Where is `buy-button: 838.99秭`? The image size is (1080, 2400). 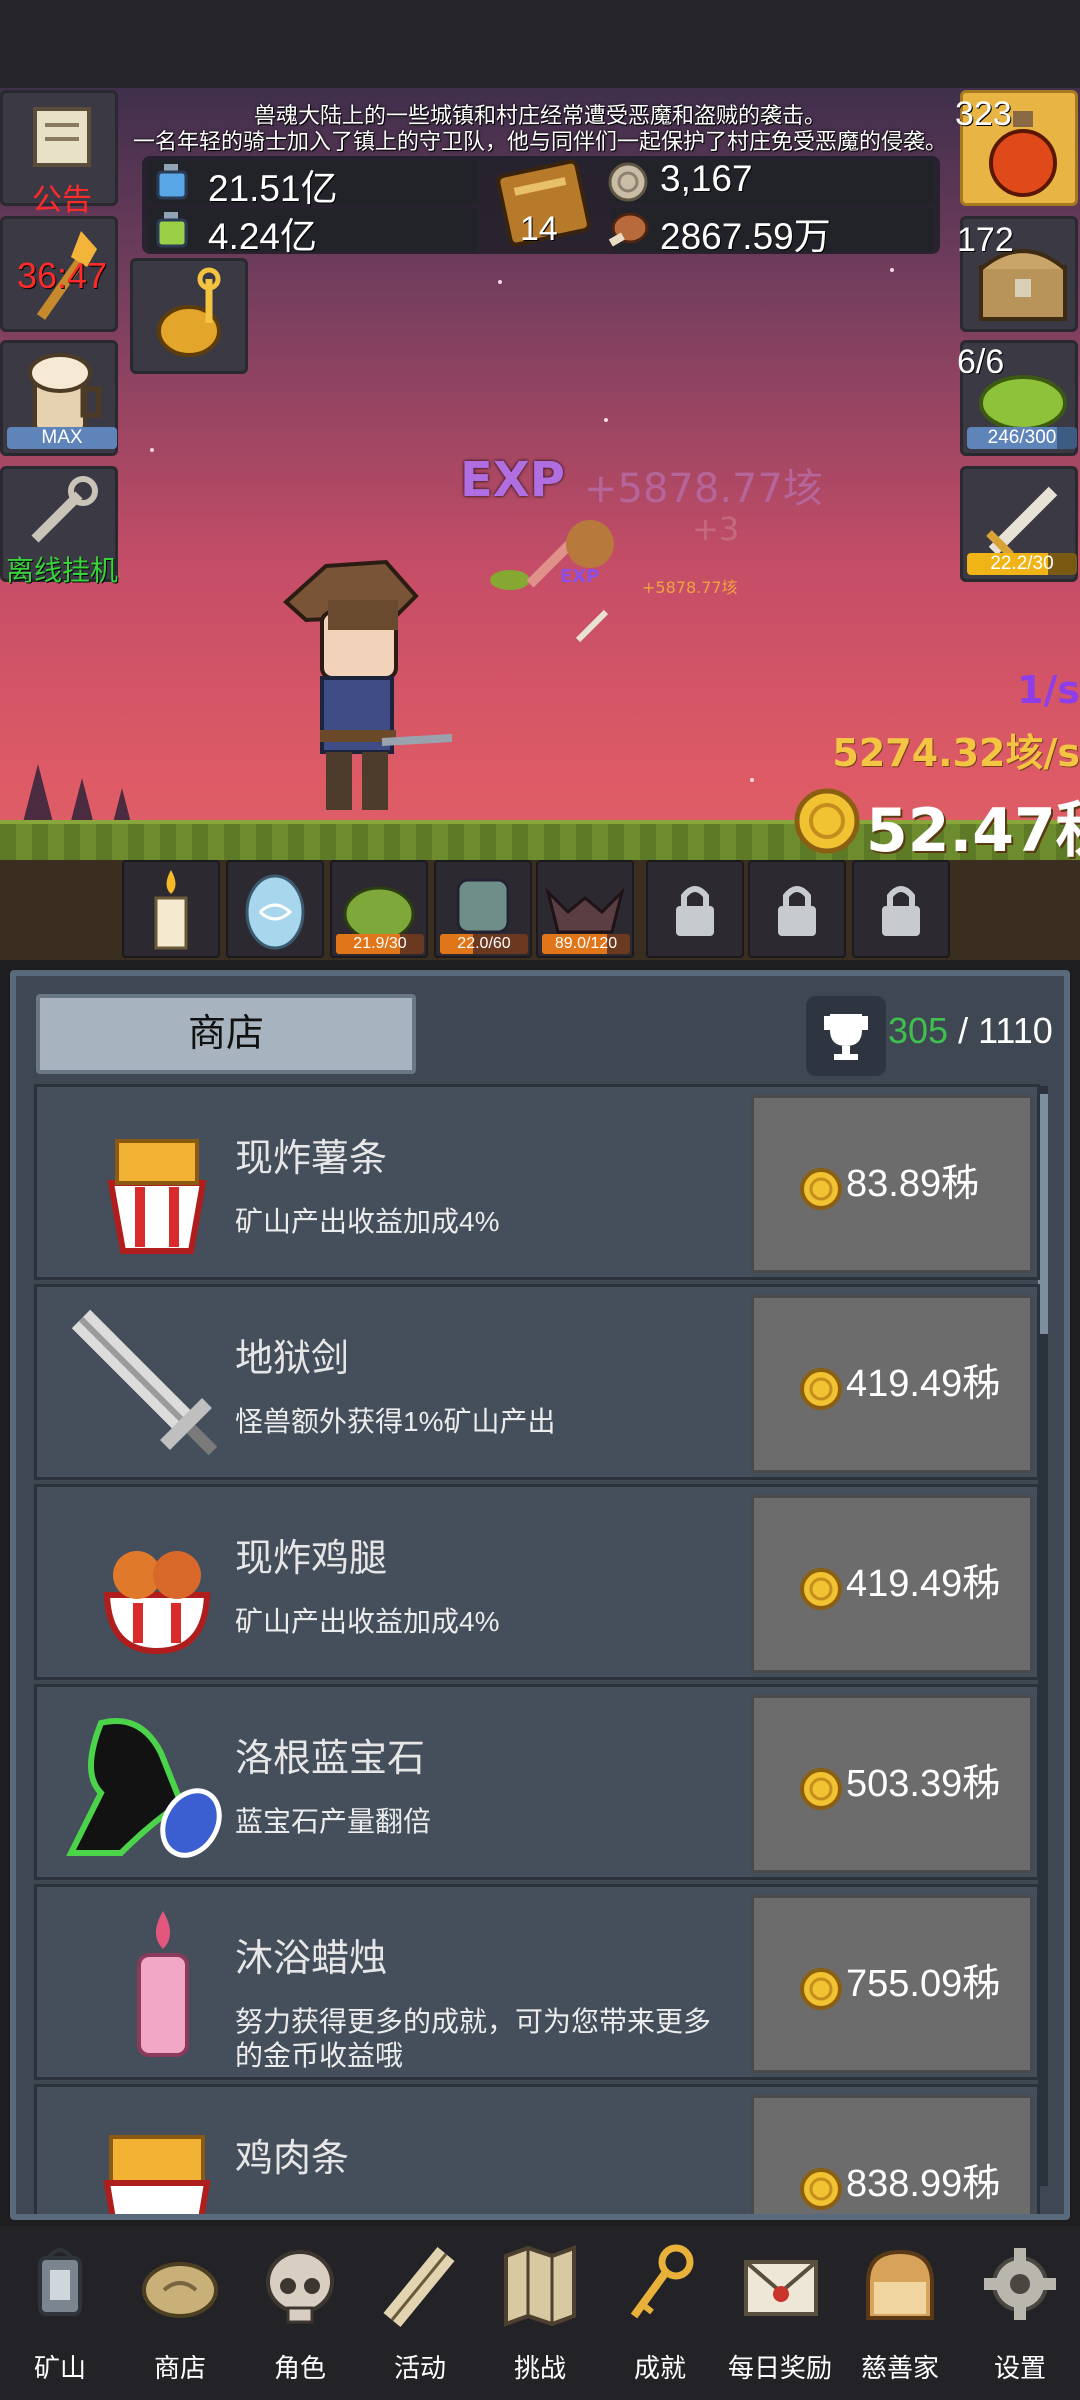 buy-button: 838.99秭 is located at coordinates (892, 2154).